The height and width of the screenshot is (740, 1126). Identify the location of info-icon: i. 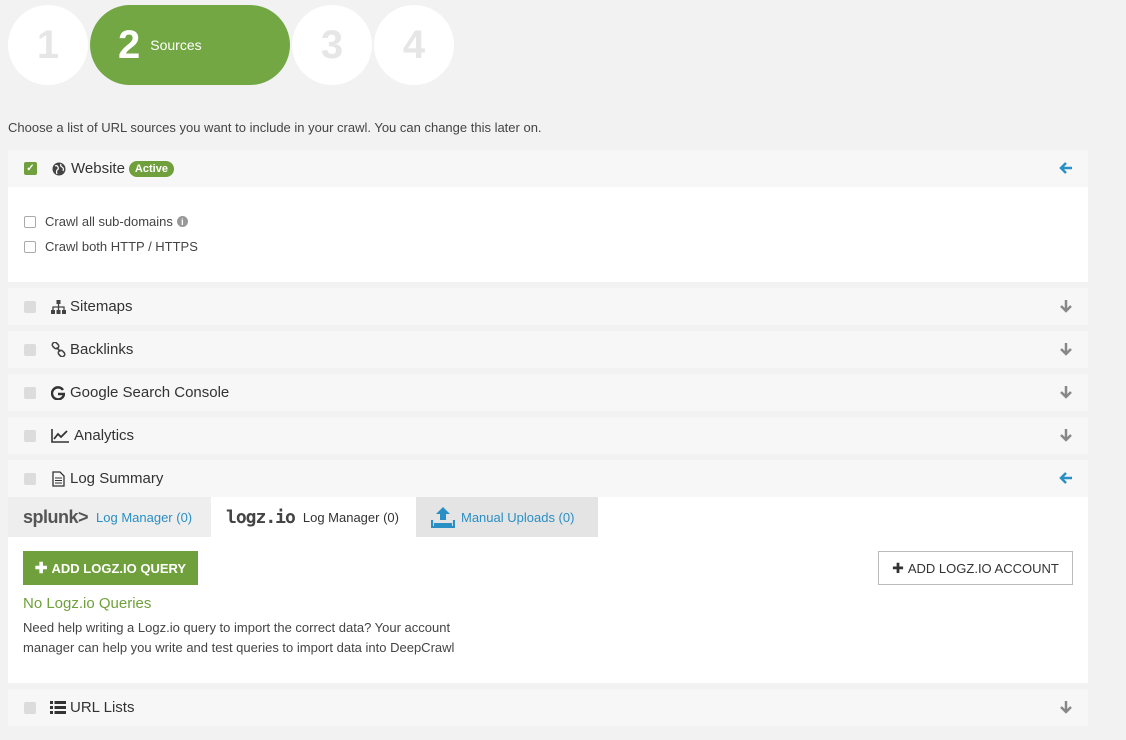
(182, 221).